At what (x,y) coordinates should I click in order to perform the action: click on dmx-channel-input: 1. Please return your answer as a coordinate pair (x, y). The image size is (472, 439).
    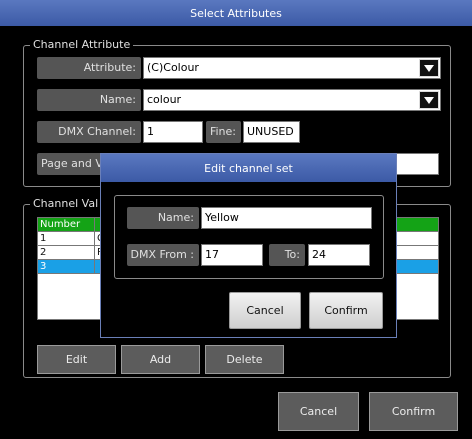
    Looking at the image, I should click on (173, 132).